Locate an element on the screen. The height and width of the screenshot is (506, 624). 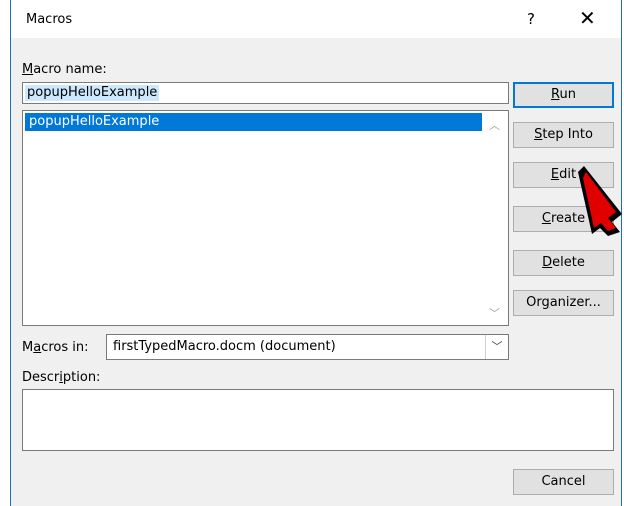
cancel-button: Cancel is located at coordinates (563, 482).